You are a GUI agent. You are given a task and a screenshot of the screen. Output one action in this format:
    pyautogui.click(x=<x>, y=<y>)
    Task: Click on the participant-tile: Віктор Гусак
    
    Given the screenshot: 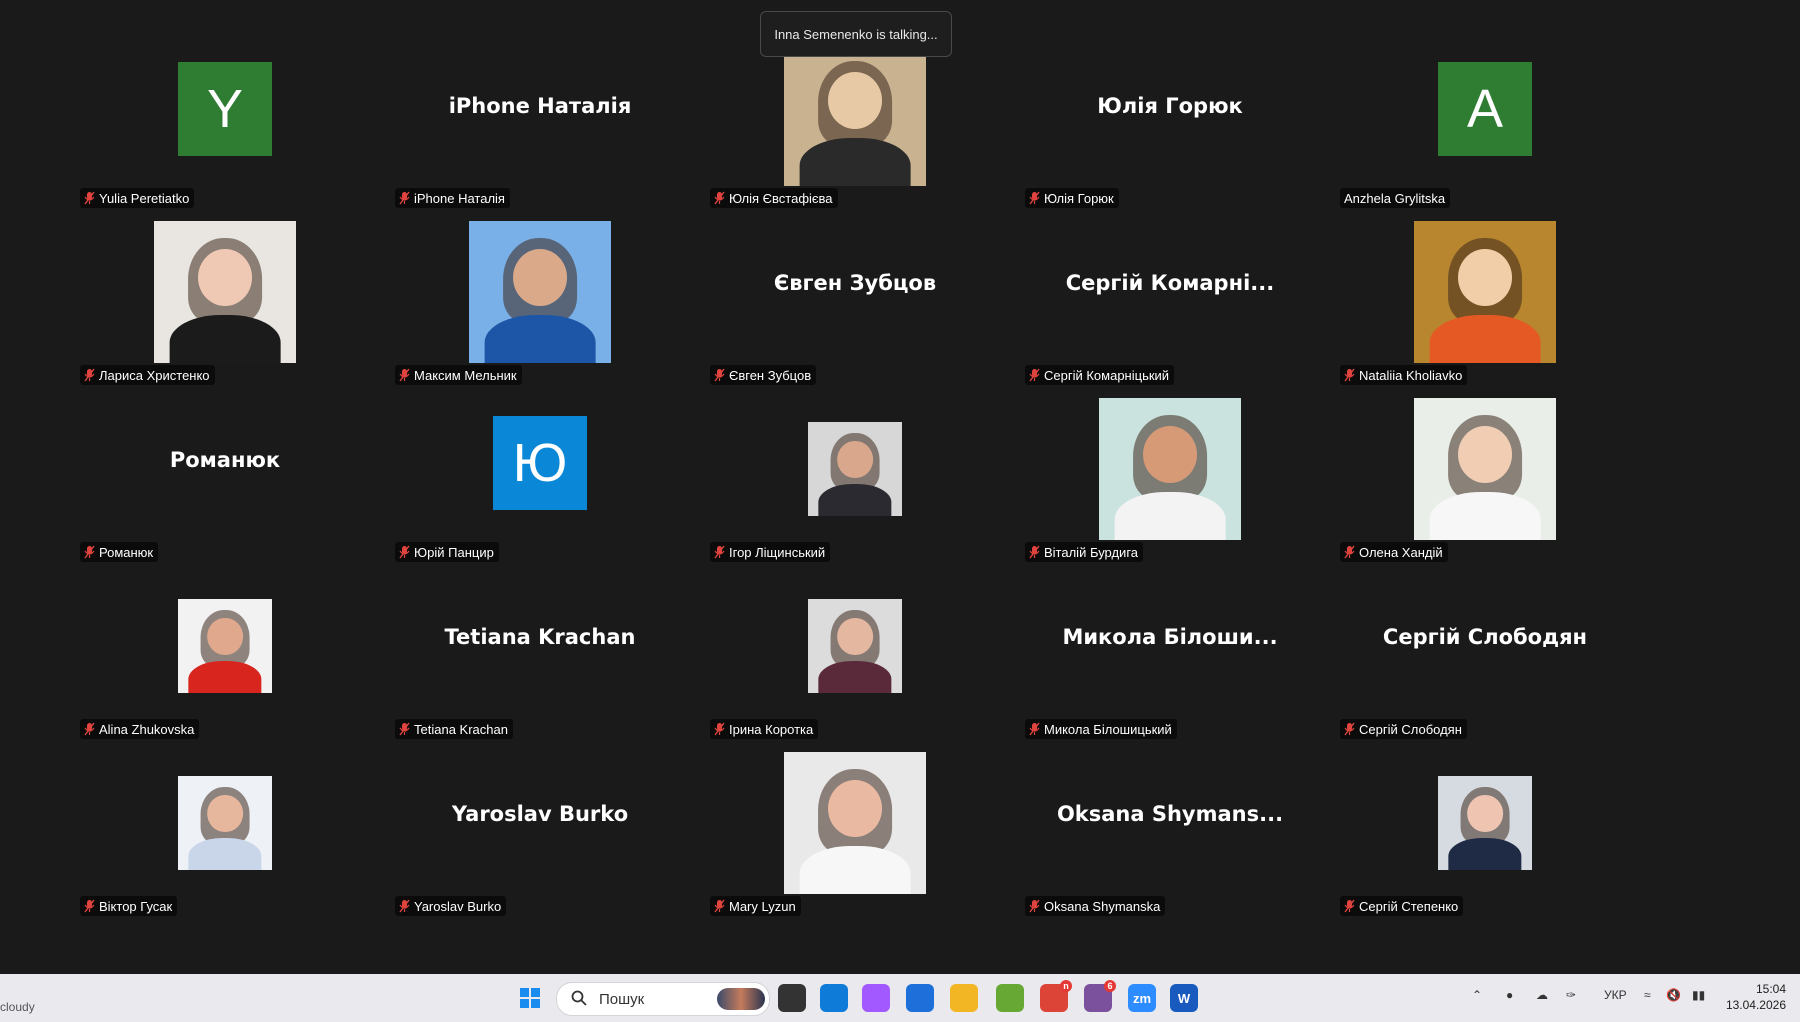 What is the action you would take?
    pyautogui.click(x=225, y=834)
    